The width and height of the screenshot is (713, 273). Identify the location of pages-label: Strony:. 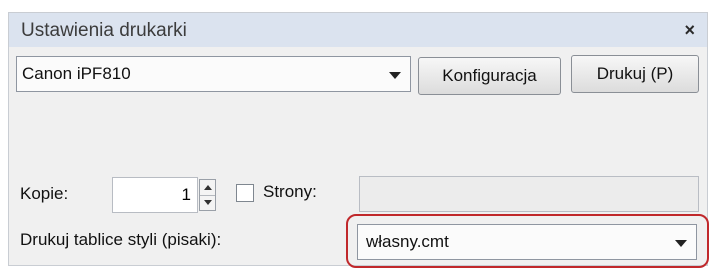
(290, 191).